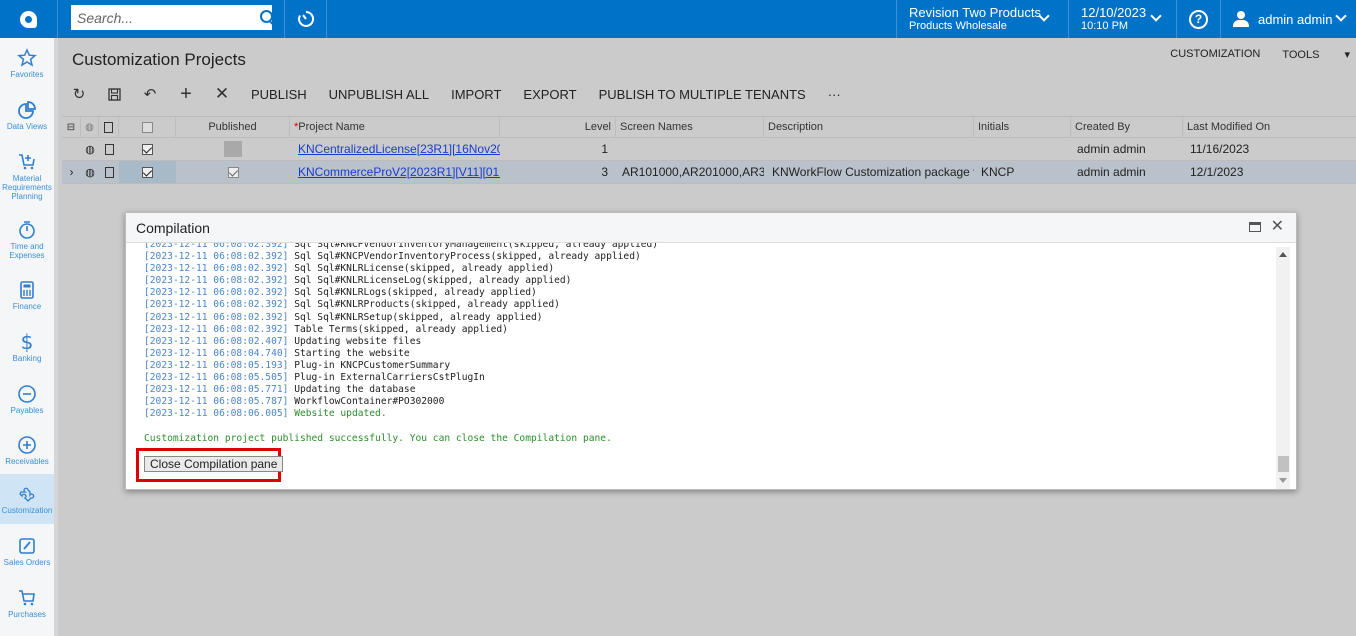 The image size is (1356, 636). What do you see at coordinates (147, 127) in the screenshot?
I see `select-all-checkbox` at bounding box center [147, 127].